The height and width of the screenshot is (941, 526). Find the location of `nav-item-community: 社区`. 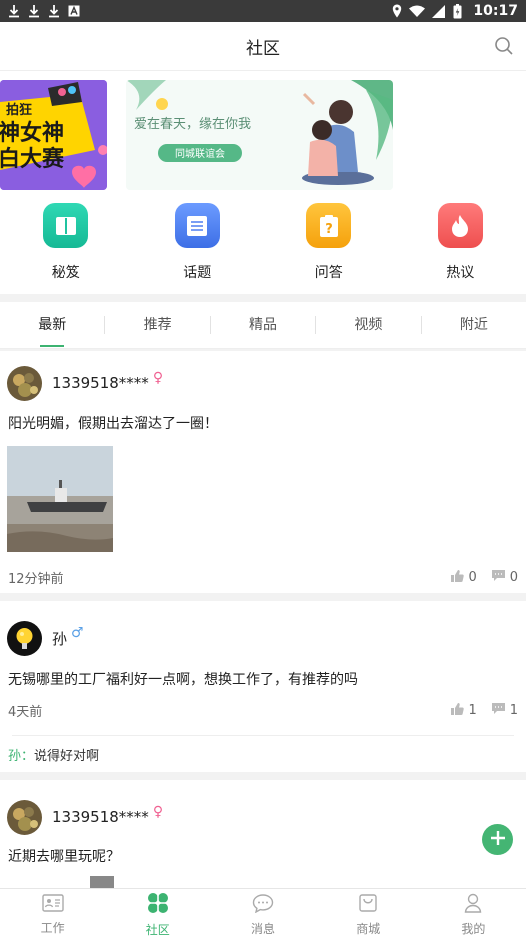

nav-item-community: 社区 is located at coordinates (157, 915).